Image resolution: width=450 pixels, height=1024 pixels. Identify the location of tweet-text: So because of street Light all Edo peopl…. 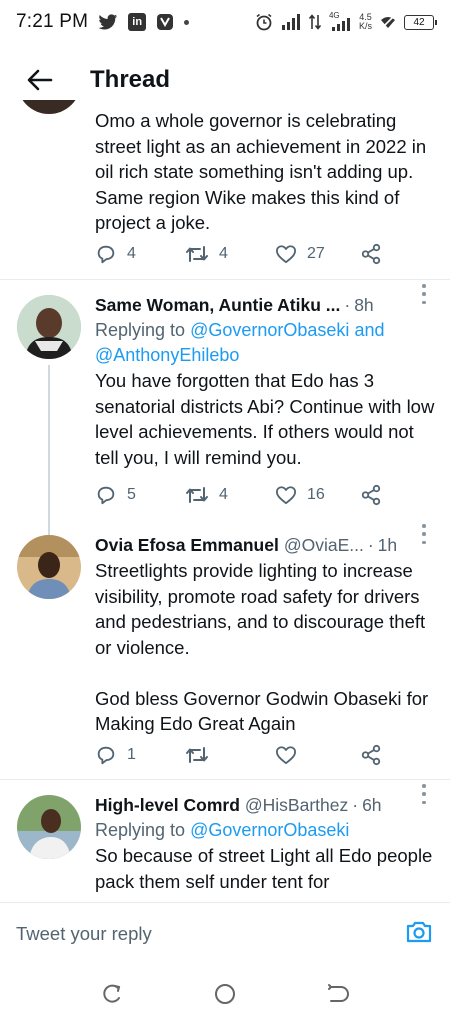
(264, 868).